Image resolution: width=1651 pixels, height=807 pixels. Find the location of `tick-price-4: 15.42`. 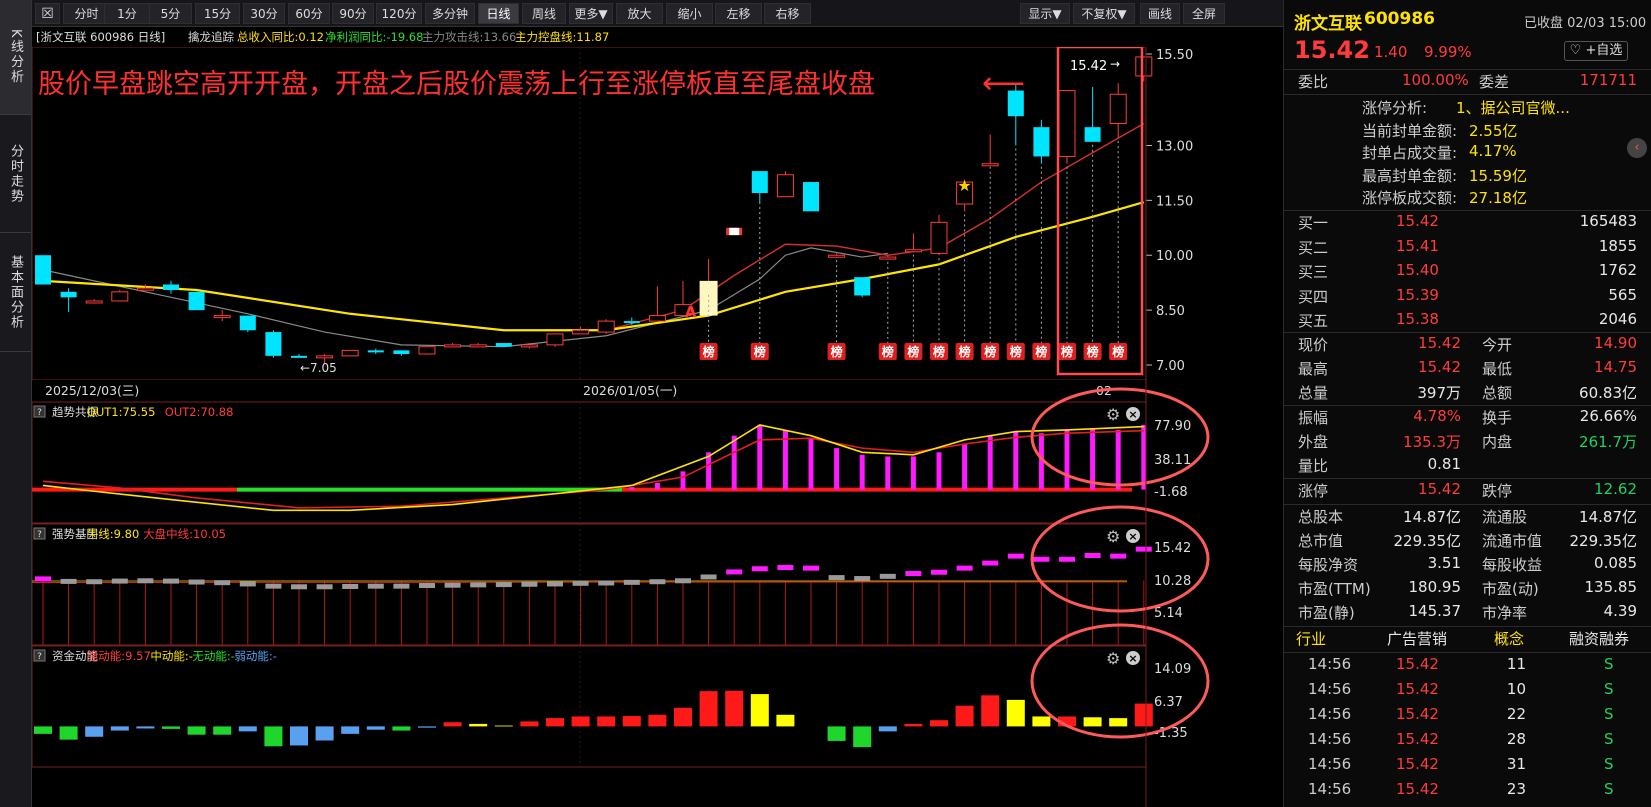

tick-price-4: 15.42 is located at coordinates (1417, 739).